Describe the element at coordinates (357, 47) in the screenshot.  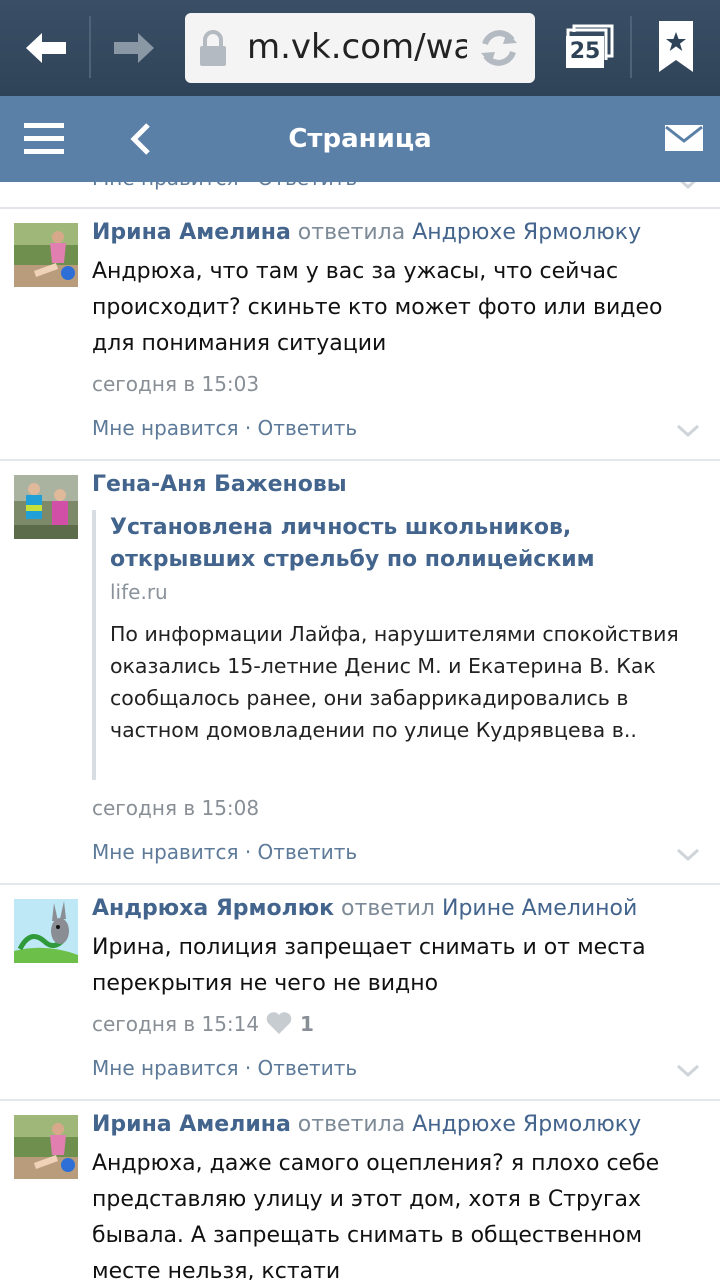
I see `url-text: m.vk.com/wa` at that location.